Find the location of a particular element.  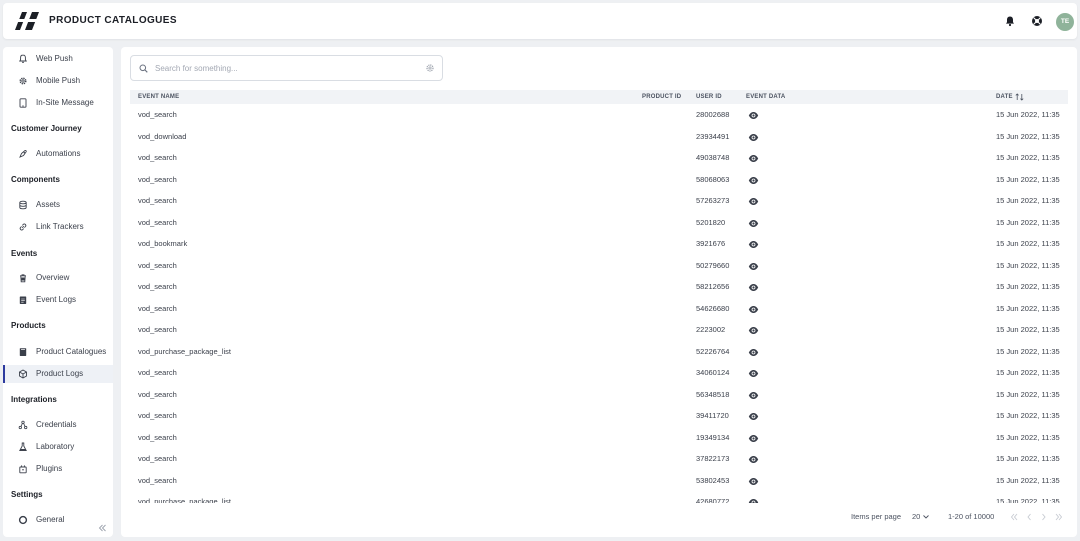

next-page-icon is located at coordinates (1044, 517).